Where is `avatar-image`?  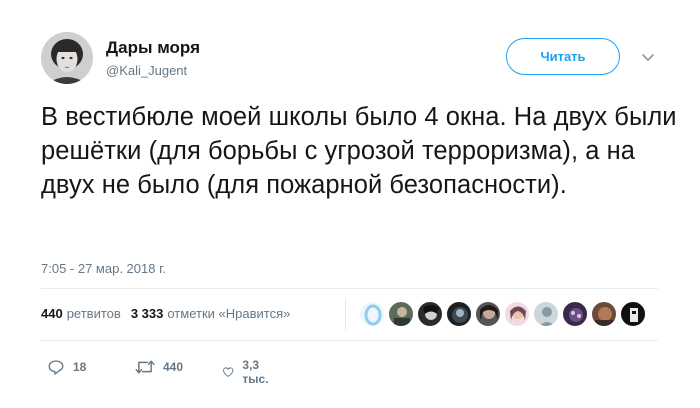
avatar-image is located at coordinates (67, 58).